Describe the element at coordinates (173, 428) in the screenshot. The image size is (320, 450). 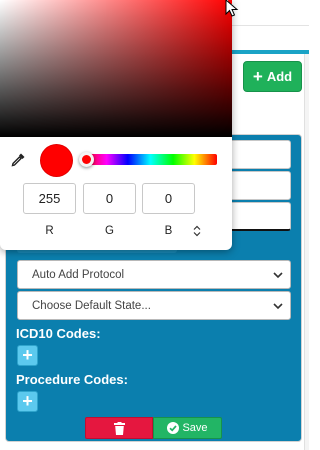
I see `check-circle-icon` at that location.